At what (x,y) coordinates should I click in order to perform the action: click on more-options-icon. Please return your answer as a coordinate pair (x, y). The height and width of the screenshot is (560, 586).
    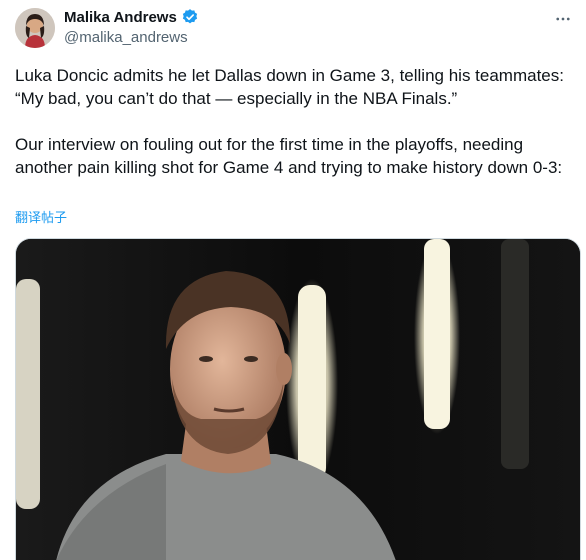
    Looking at the image, I should click on (563, 19).